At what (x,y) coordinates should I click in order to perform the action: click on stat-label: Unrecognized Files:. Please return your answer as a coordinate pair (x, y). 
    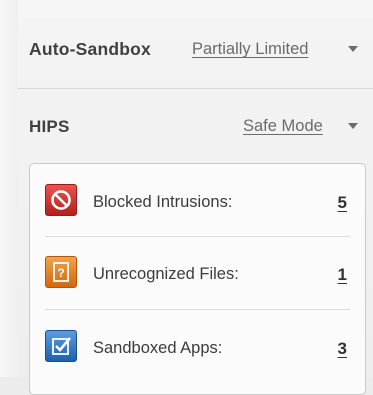
    Looking at the image, I should click on (166, 274).